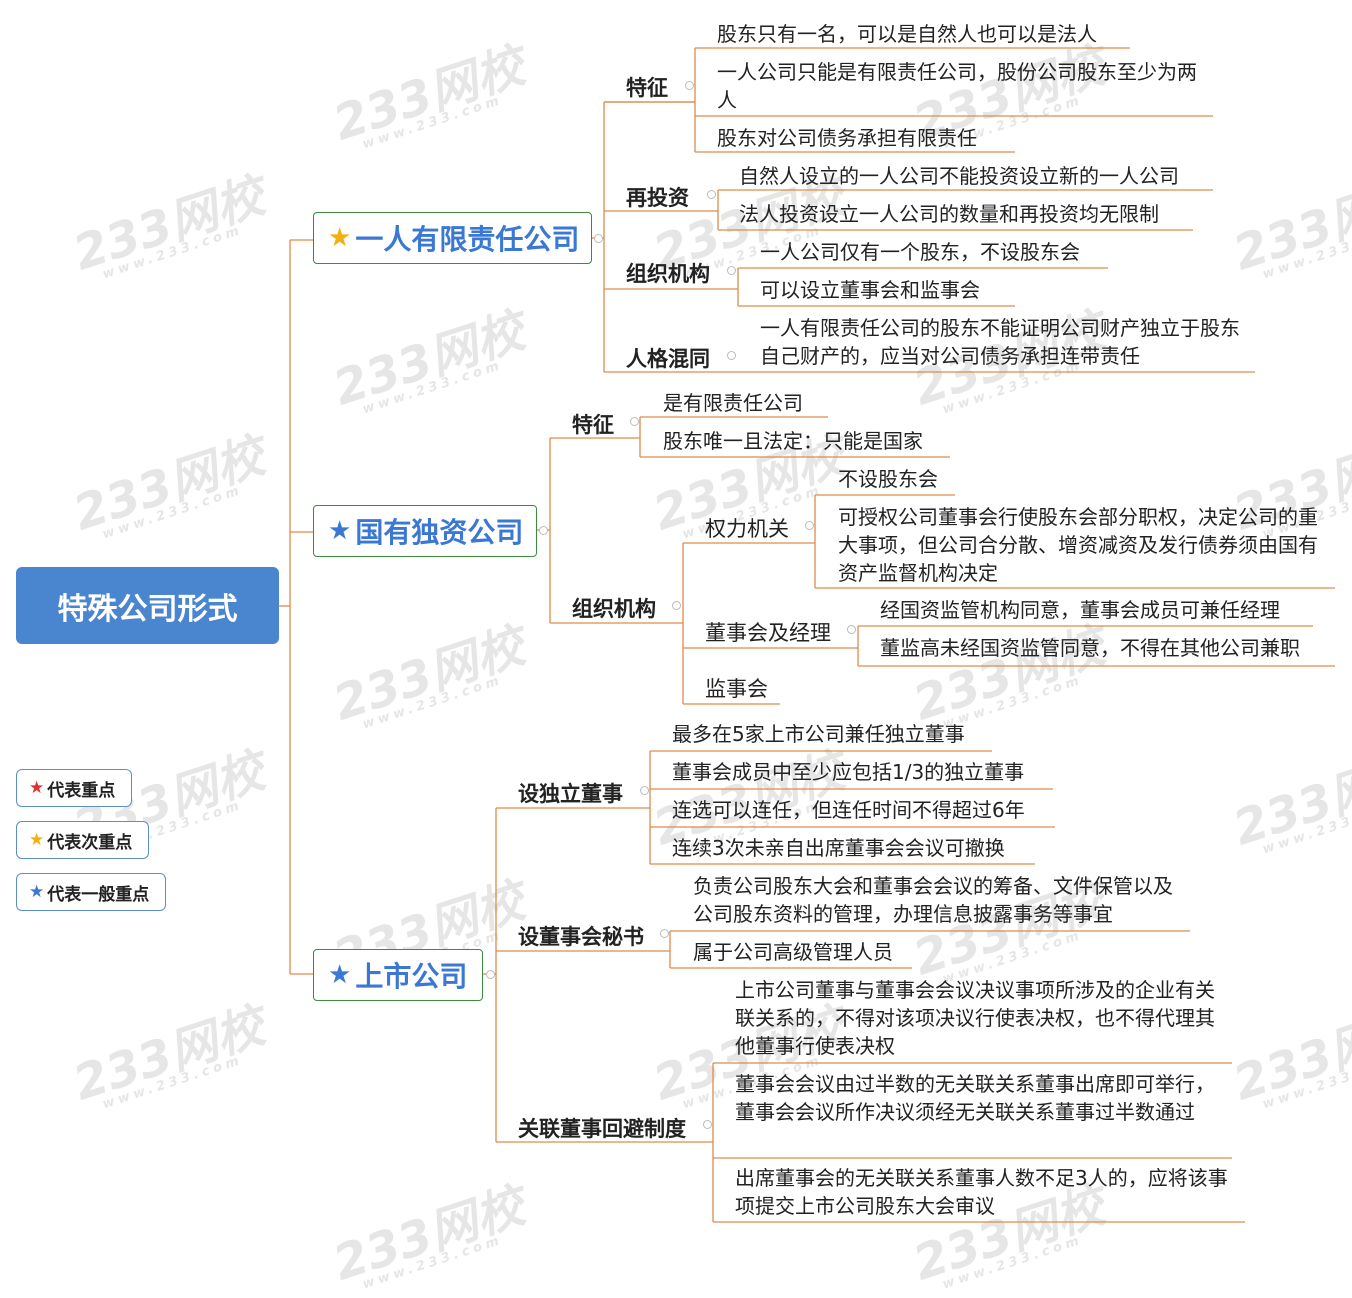 The width and height of the screenshot is (1352, 1298). What do you see at coordinates (818, 734) in the screenshot?
I see `leaf-text: 最多在5家上市公司兼任独立董事` at bounding box center [818, 734].